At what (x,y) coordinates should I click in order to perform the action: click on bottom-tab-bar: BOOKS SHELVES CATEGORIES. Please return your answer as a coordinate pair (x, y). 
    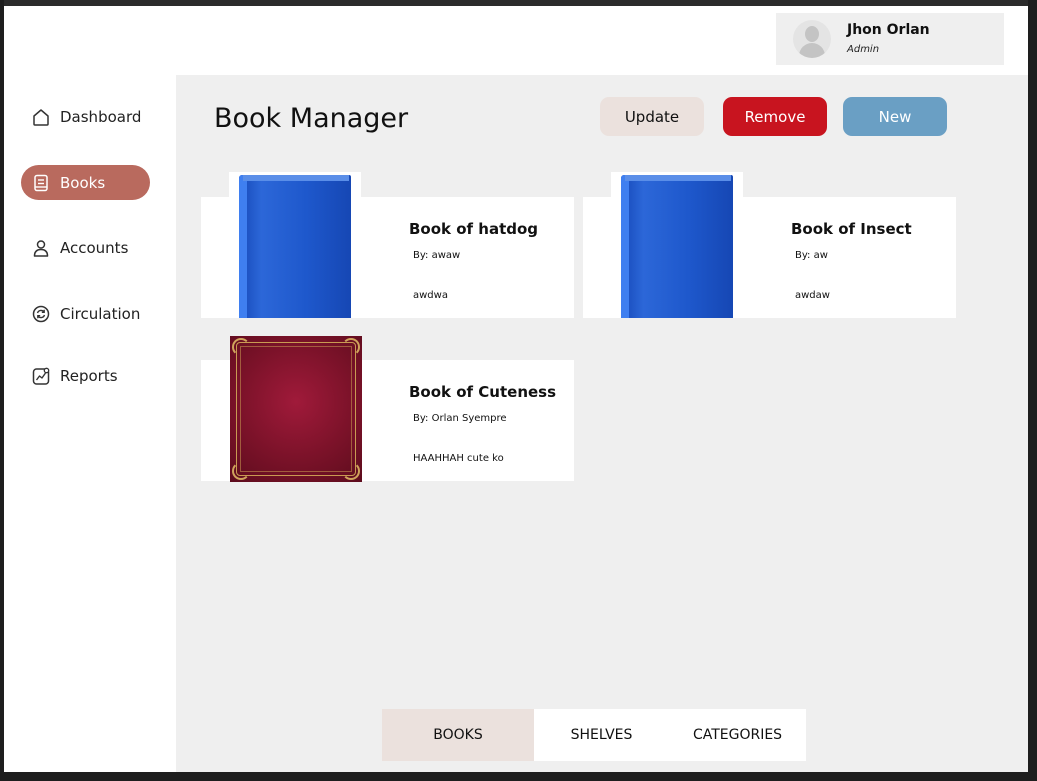
    Looking at the image, I should click on (594, 735).